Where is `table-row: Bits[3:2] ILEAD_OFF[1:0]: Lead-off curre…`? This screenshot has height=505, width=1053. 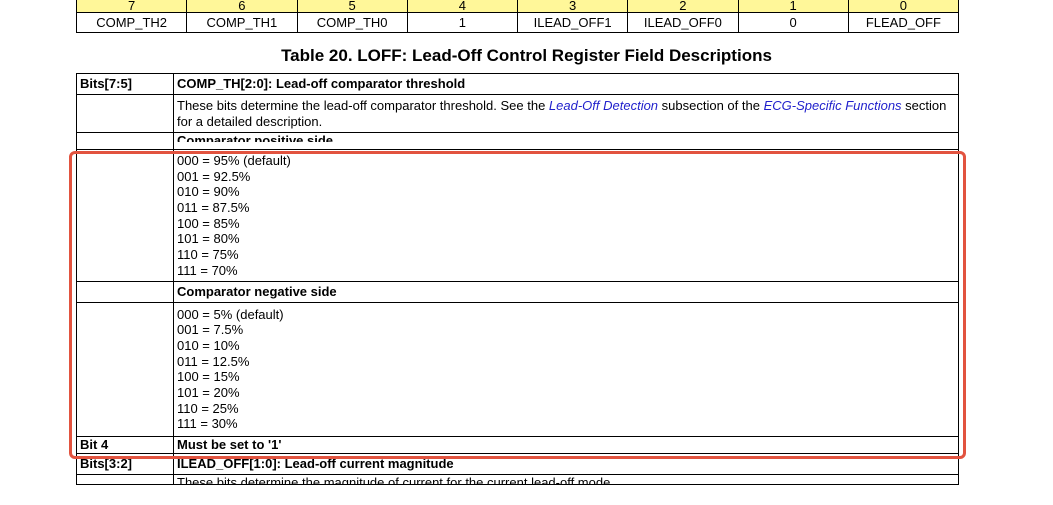
table-row: Bits[3:2] ILEAD_OFF[1:0]: Lead-off curre… is located at coordinates (517, 464).